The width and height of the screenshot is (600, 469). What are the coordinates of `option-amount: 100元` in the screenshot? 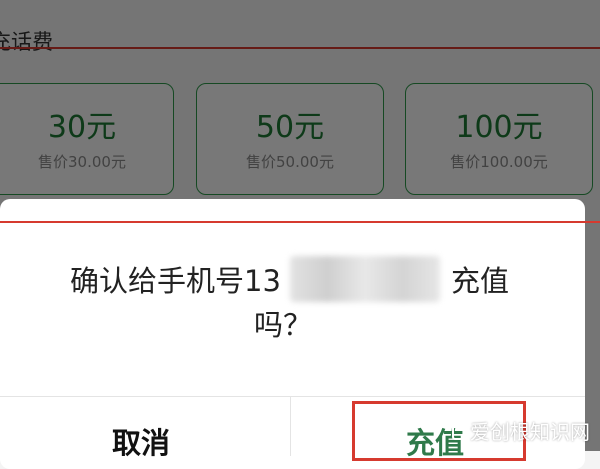 It's located at (499, 127).